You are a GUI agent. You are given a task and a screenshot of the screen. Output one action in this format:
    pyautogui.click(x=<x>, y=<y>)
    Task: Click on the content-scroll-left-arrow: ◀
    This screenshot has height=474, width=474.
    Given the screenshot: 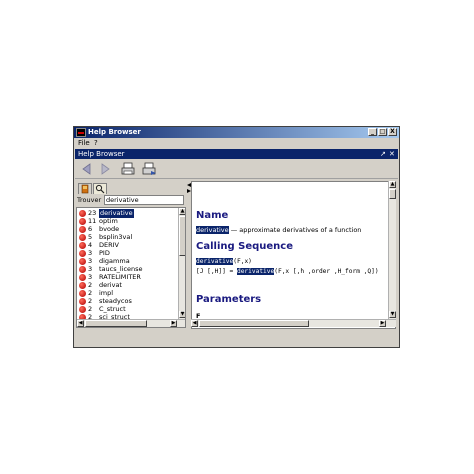 What is the action you would take?
    pyautogui.click(x=194, y=323)
    